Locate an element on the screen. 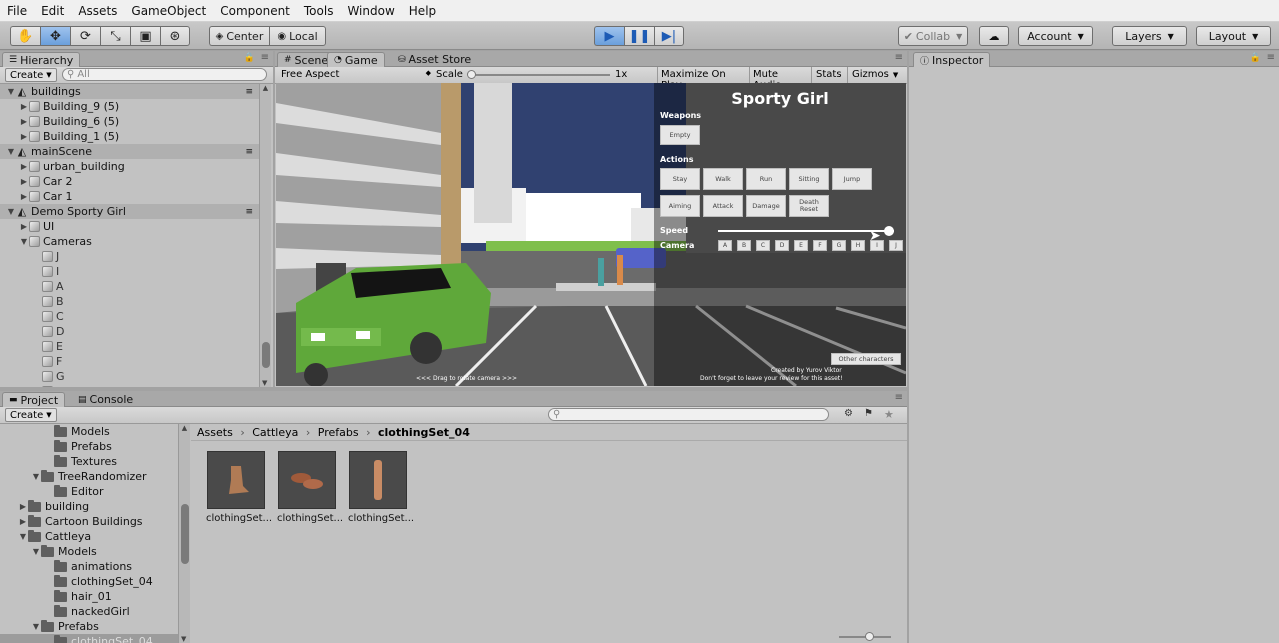 The width and height of the screenshot is (1279, 643). weapon-empty-button: Empty is located at coordinates (680, 135).